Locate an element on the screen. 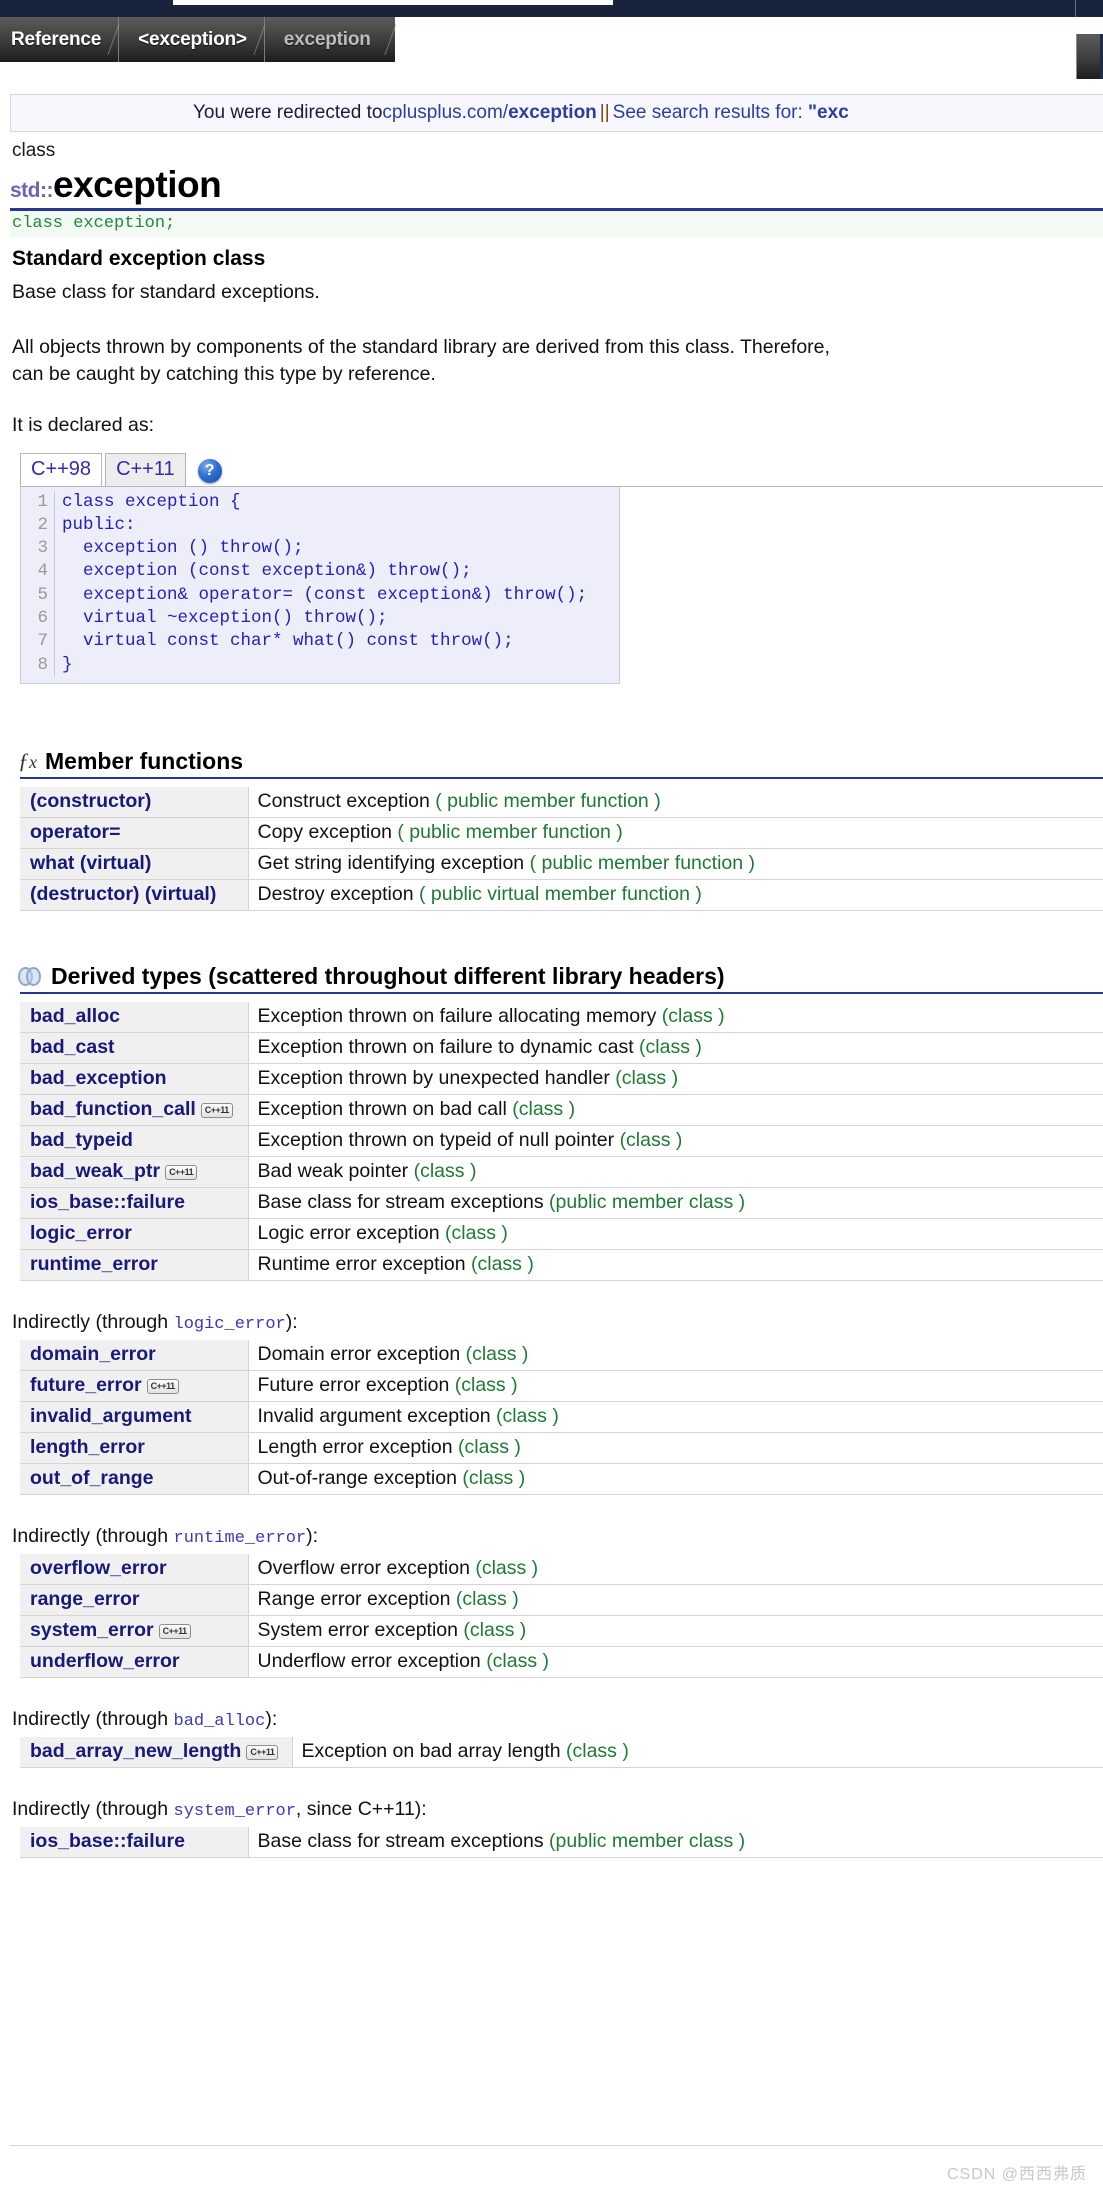 The image size is (1103, 2198). row-name-cell: bad_function_call C++11 is located at coordinates (134, 1110).